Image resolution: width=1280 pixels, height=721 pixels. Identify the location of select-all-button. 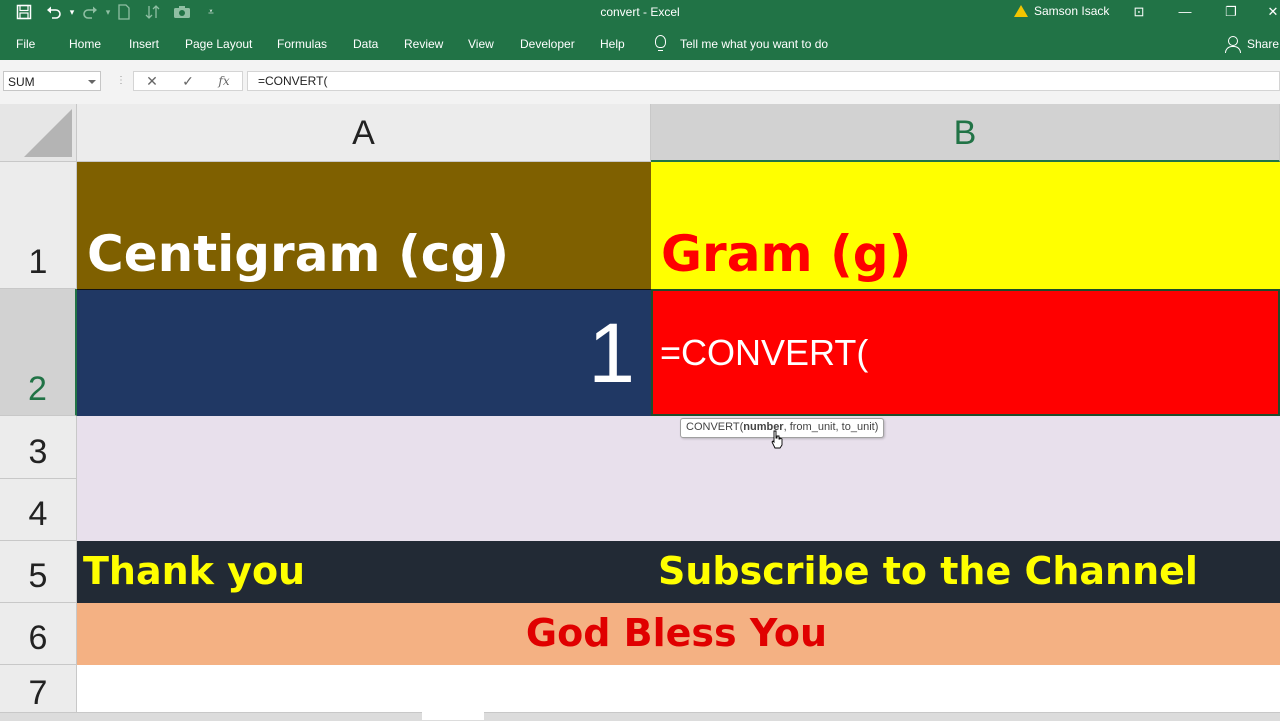
(38, 133).